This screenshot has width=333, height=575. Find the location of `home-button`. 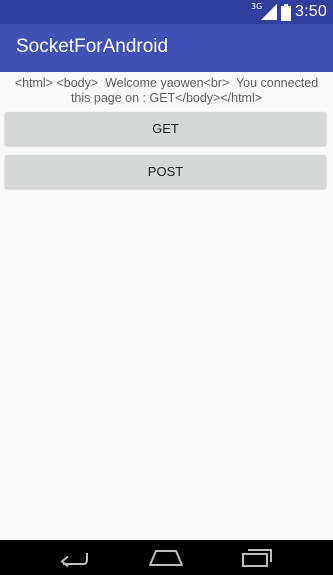

home-button is located at coordinates (166, 557).